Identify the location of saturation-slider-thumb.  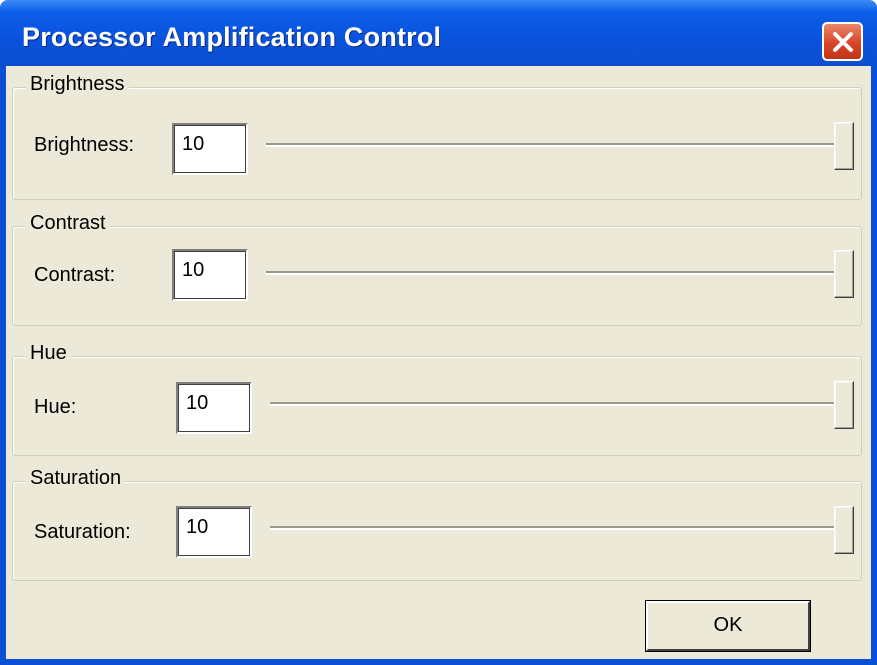
(844, 530).